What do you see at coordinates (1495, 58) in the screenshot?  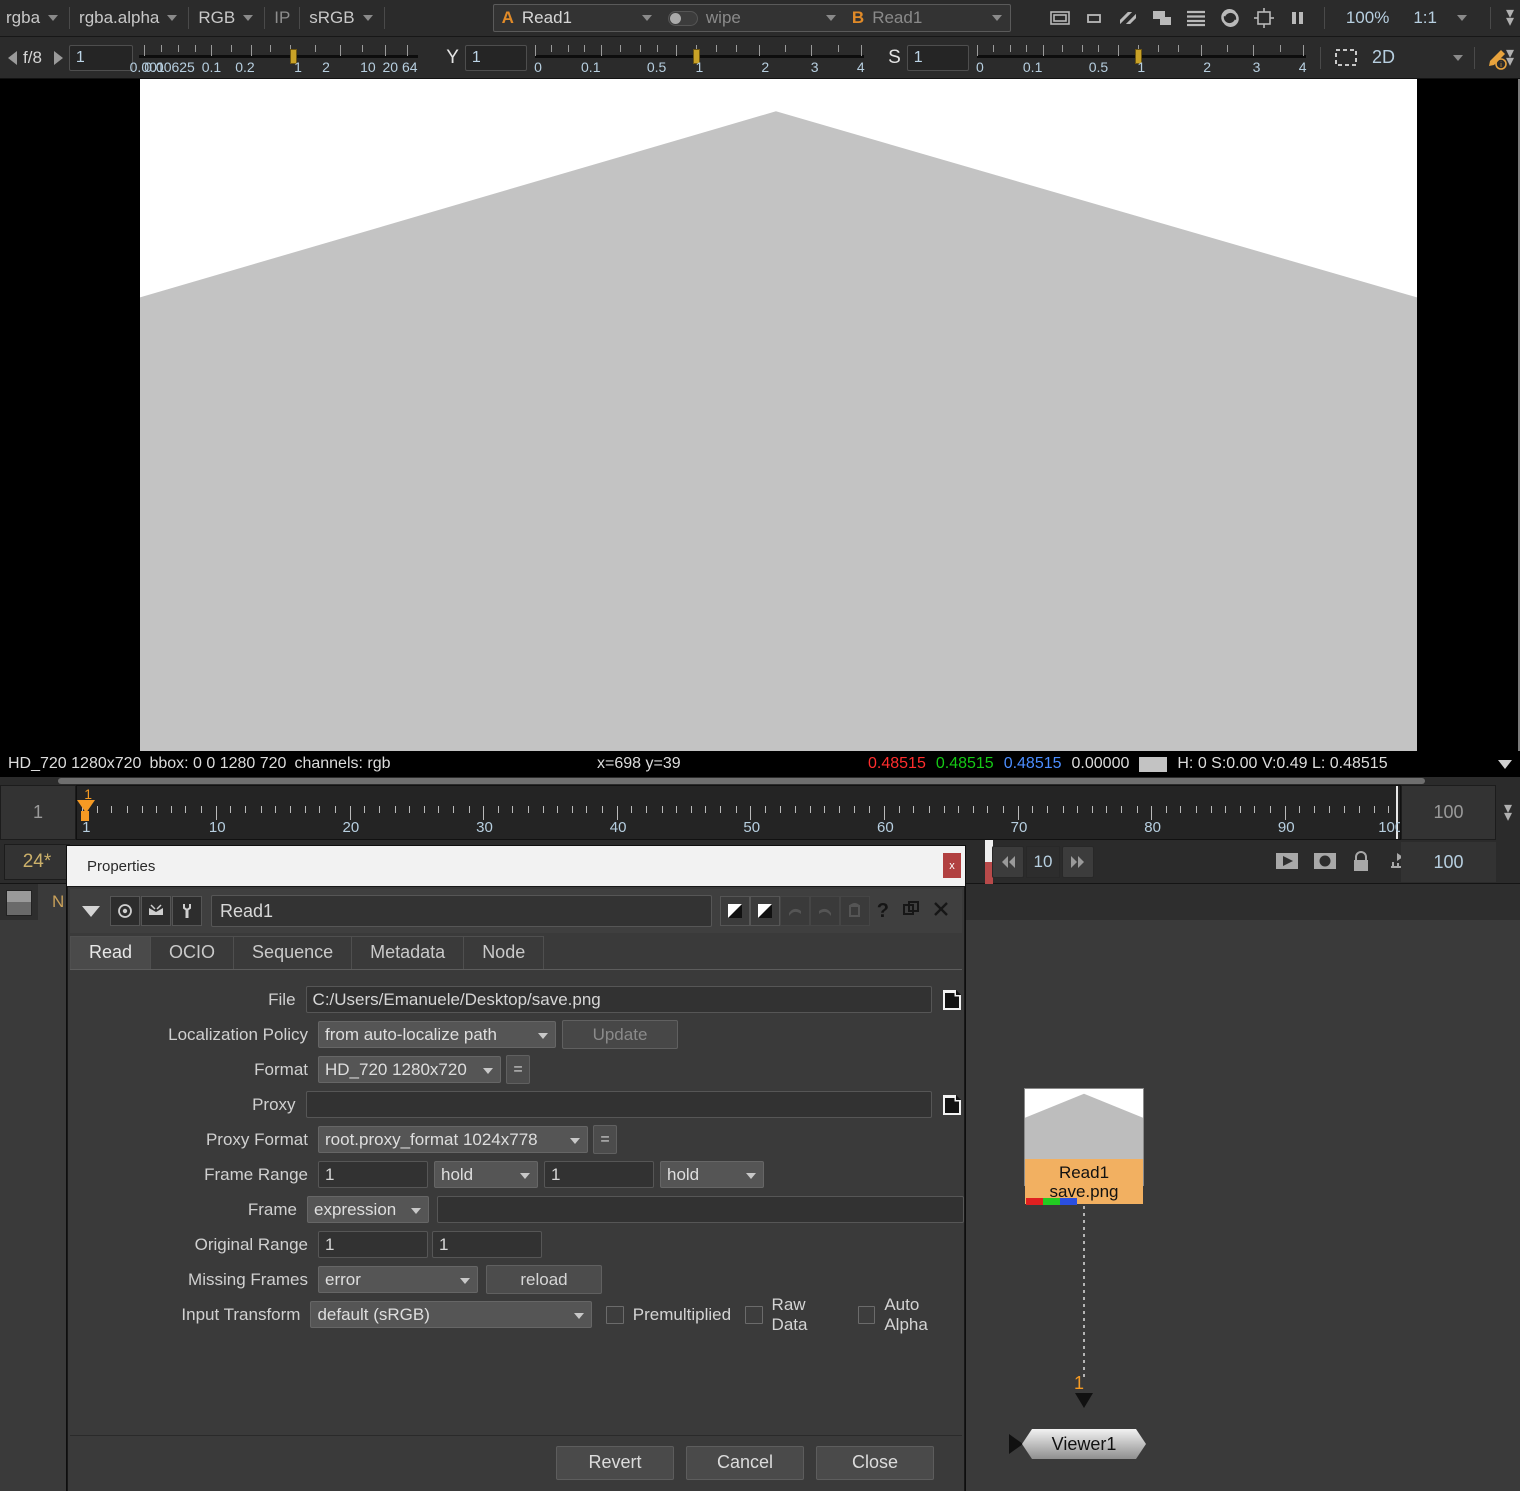 I see `color-picker-icon: i` at bounding box center [1495, 58].